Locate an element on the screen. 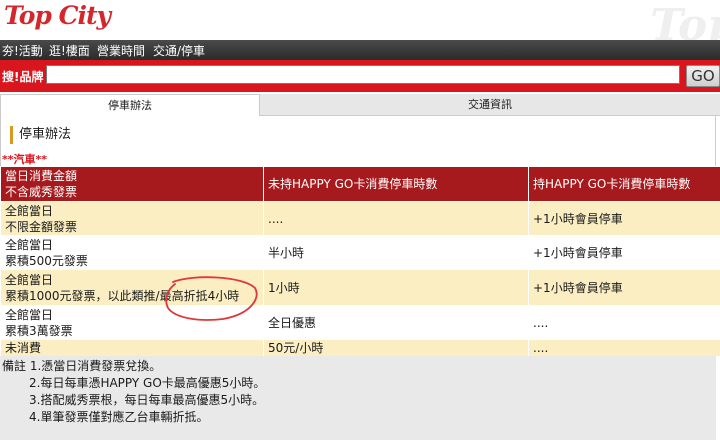 The width and height of the screenshot is (720, 440). section-title: 停車辦法 is located at coordinates (40, 135).